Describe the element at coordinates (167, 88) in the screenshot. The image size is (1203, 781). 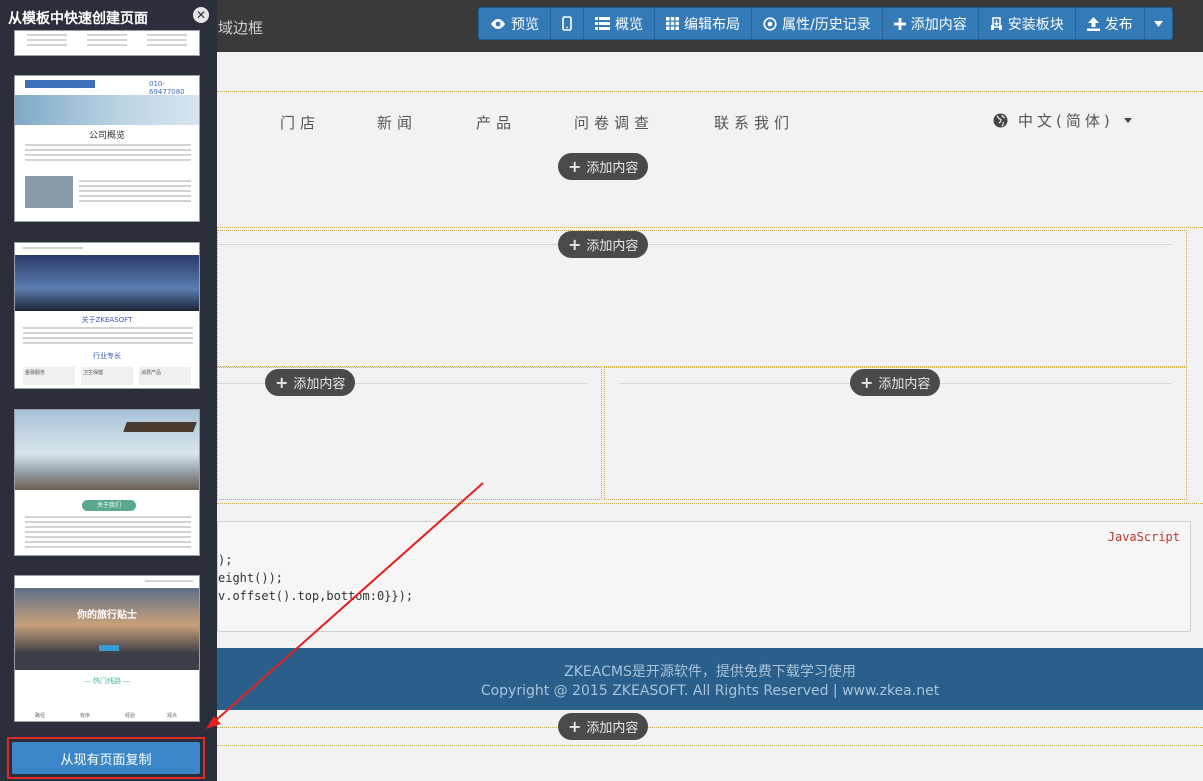
I see `thumb-phone: 010-69477080` at that location.